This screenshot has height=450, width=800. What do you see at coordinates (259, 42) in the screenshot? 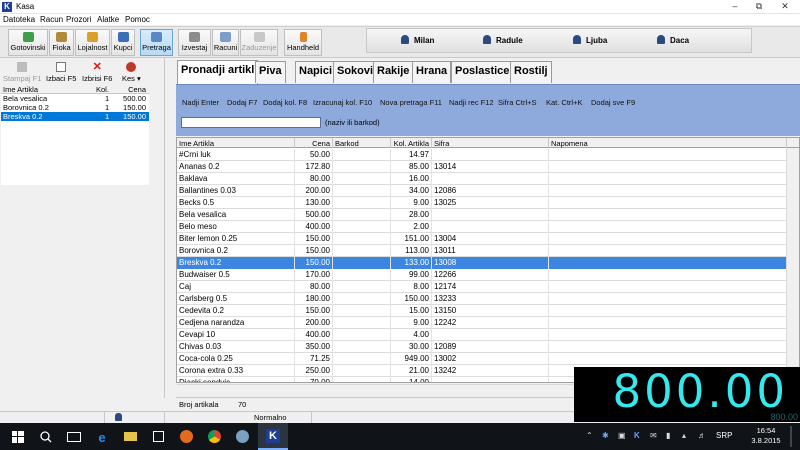
I see `toolbar-zaduzenje-button: Zaduzenje` at bounding box center [259, 42].